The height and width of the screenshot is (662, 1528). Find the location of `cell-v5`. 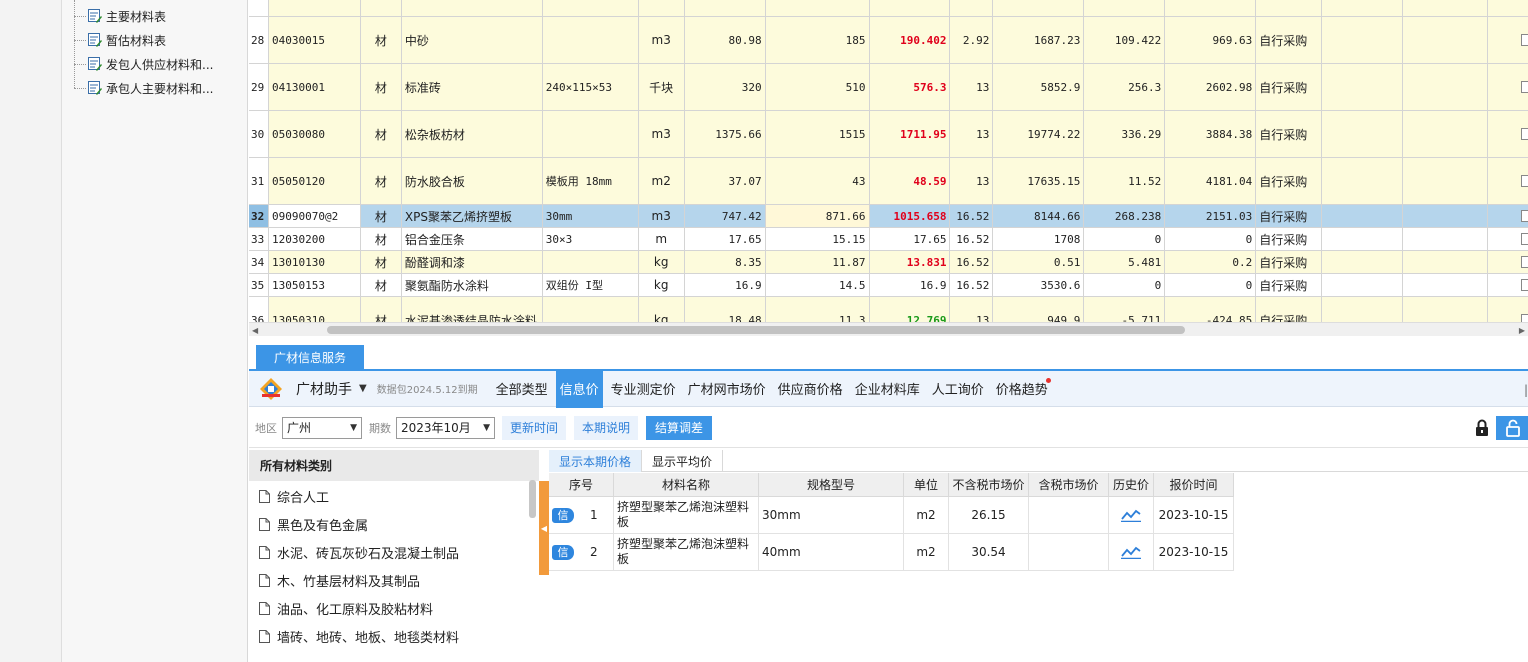

cell-v5 is located at coordinates (1039, 8).